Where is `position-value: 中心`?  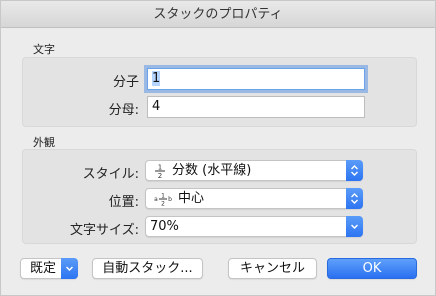 position-value: 中心 is located at coordinates (191, 198).